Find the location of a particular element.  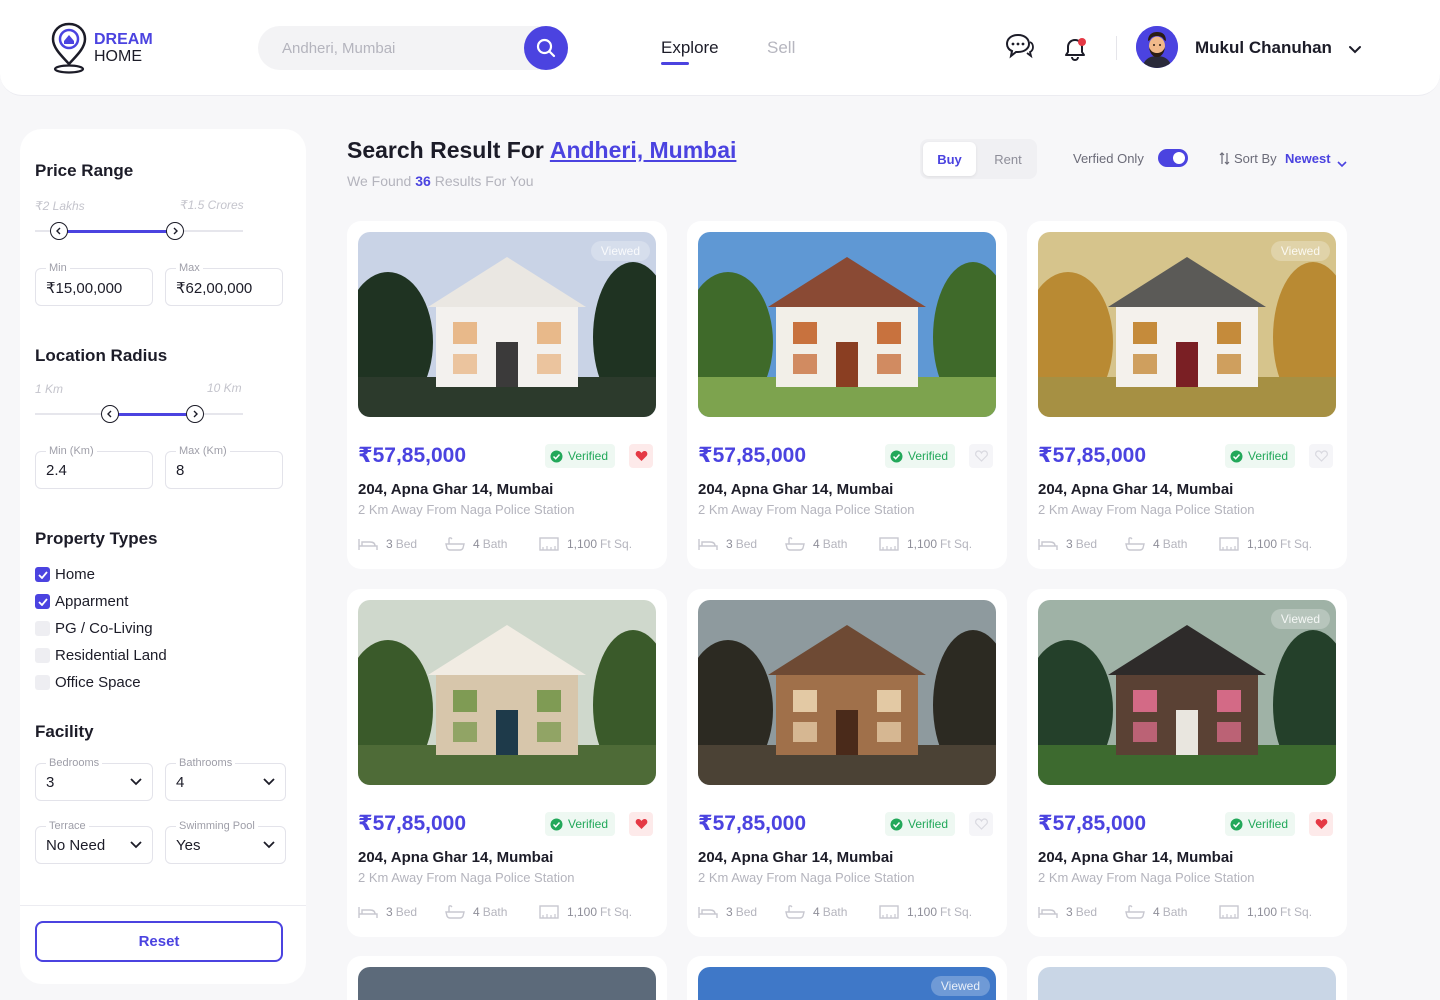

result-title-prefix: Search Result For is located at coordinates (445, 150).